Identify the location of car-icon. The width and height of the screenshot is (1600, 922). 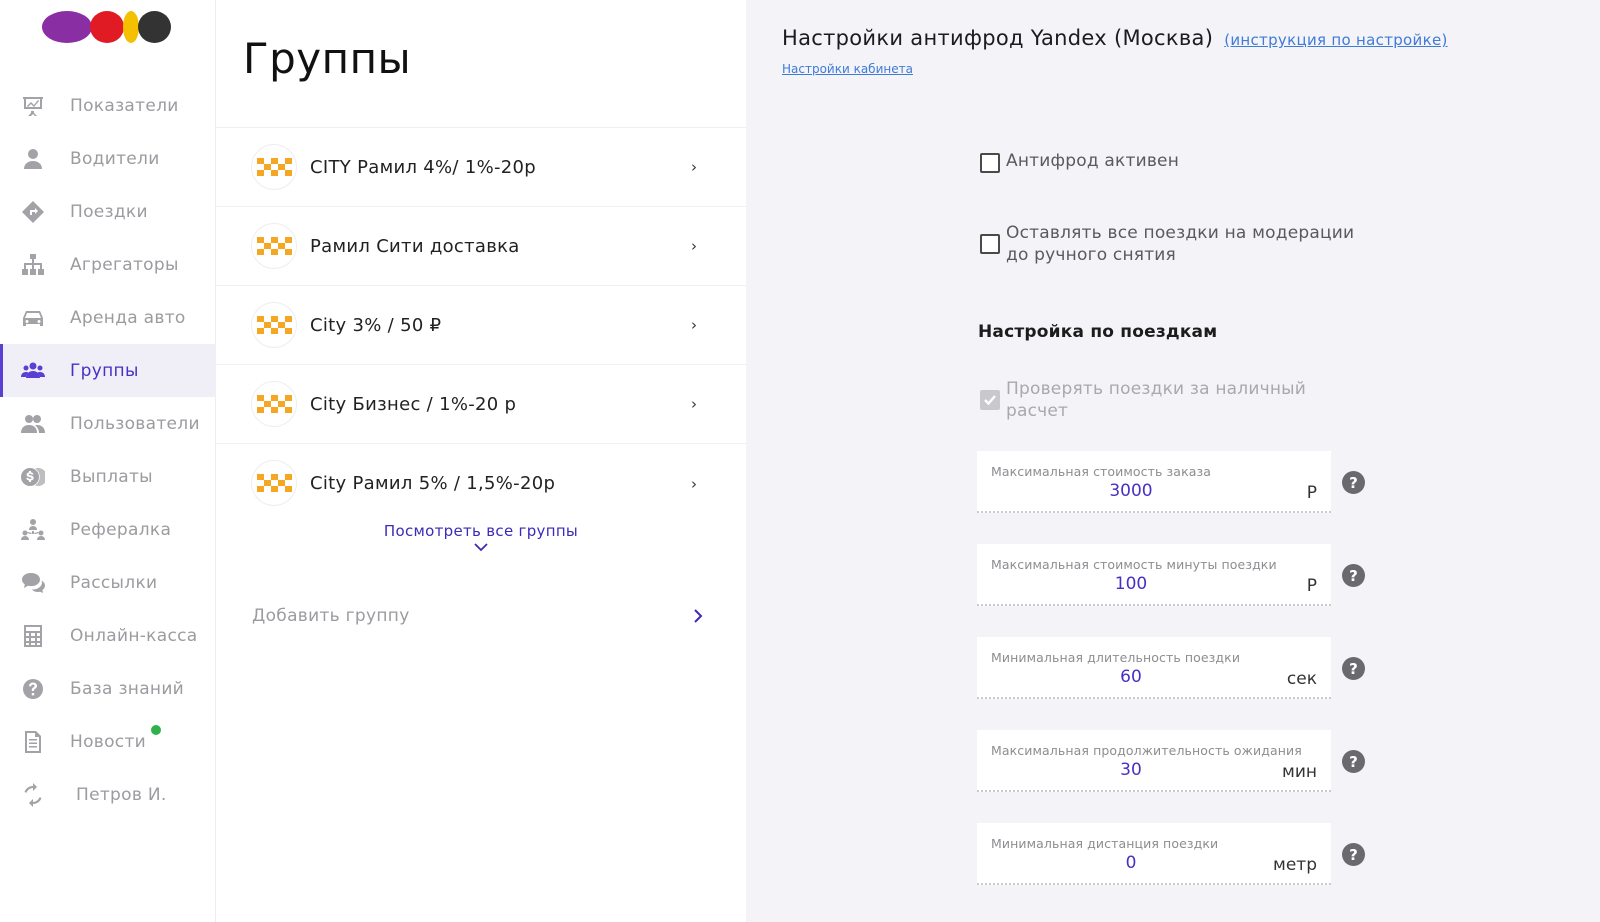
(33, 318).